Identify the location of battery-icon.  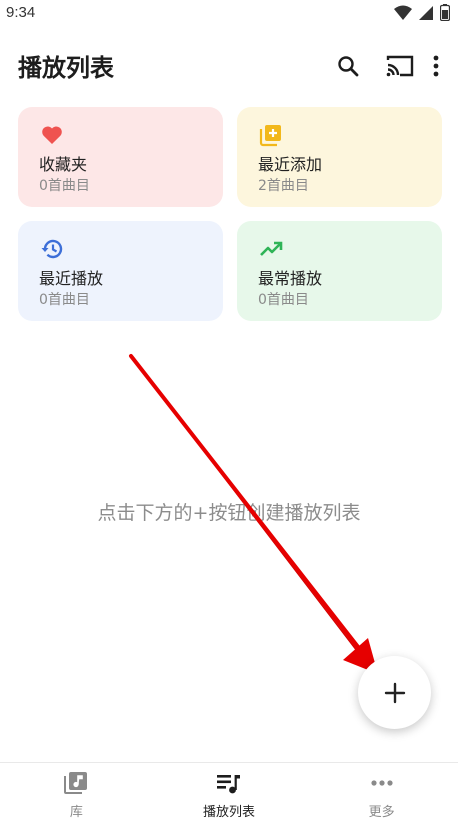
(445, 12).